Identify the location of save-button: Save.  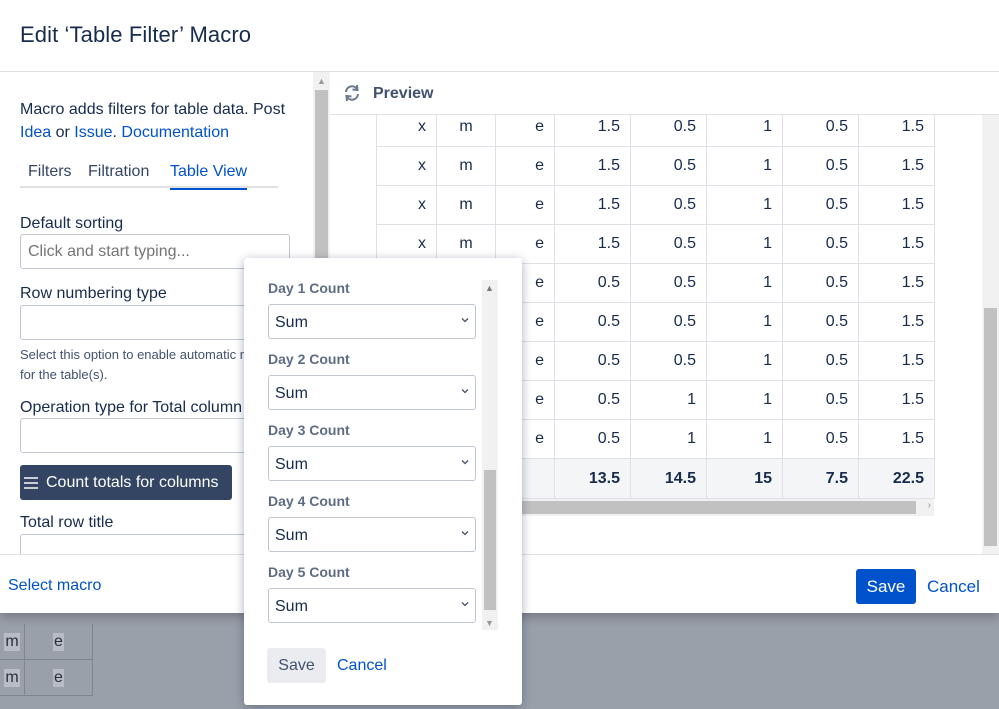
(886, 586).